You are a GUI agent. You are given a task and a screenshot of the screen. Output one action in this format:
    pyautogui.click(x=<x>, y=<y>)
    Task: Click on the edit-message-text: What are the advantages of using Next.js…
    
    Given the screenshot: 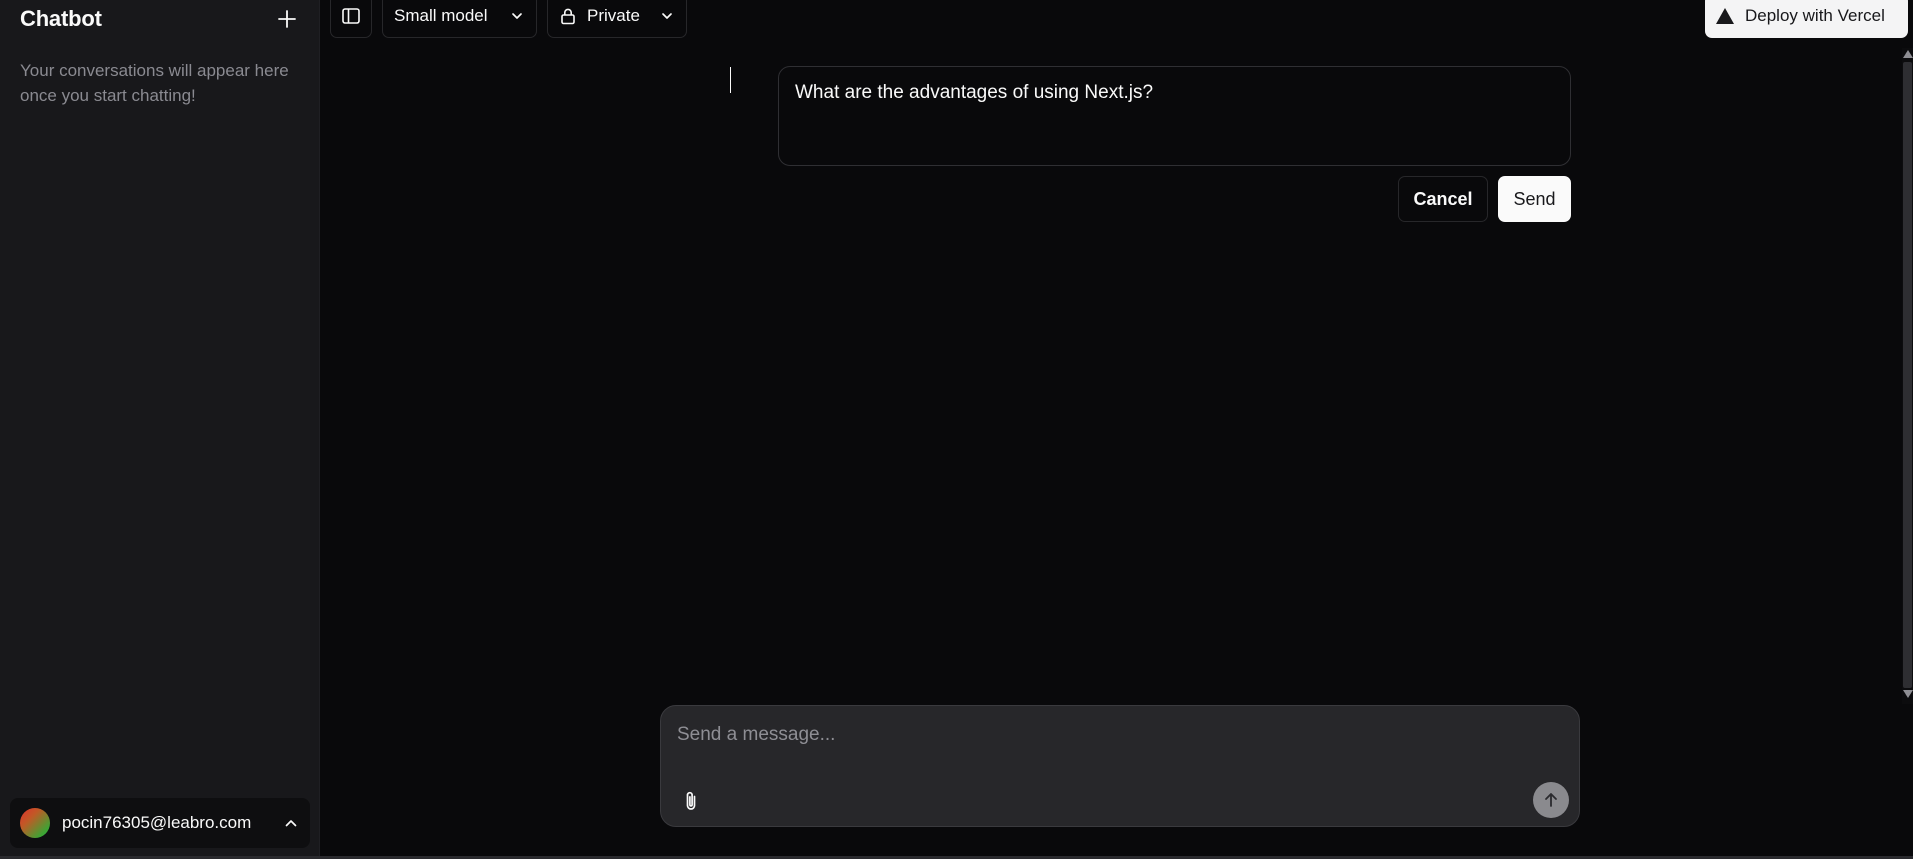 What is the action you would take?
    pyautogui.click(x=974, y=92)
    